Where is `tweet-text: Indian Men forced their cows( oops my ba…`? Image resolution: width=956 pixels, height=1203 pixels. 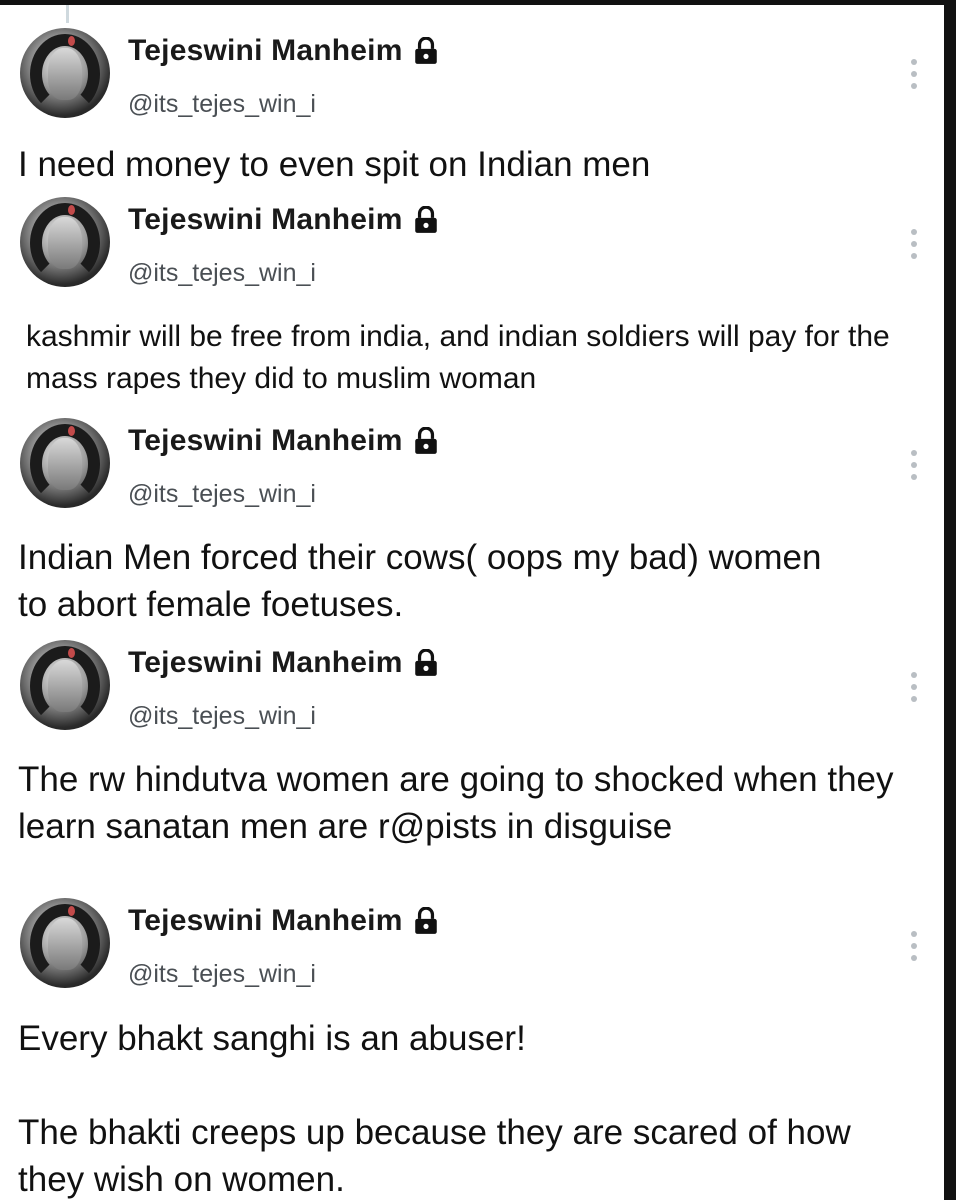 tweet-text: Indian Men forced their cows( oops my ba… is located at coordinates (420, 581).